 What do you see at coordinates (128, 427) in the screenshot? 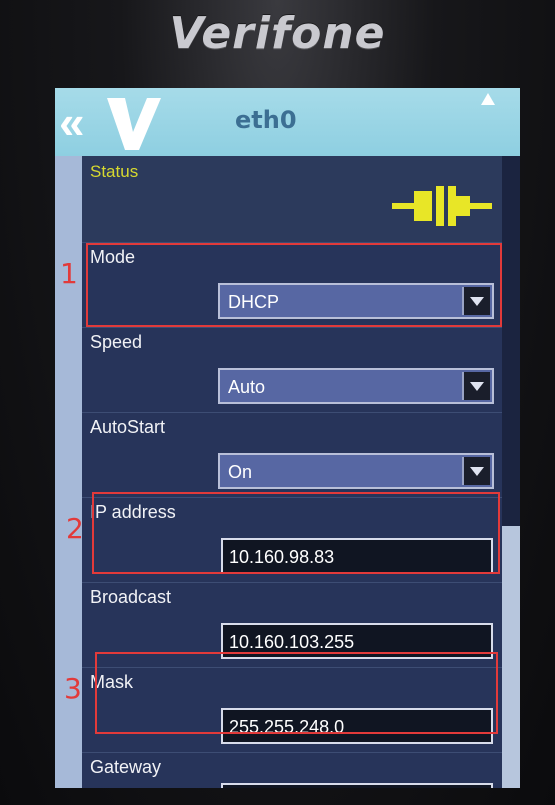
I see `autostart-label: AutoStart` at bounding box center [128, 427].